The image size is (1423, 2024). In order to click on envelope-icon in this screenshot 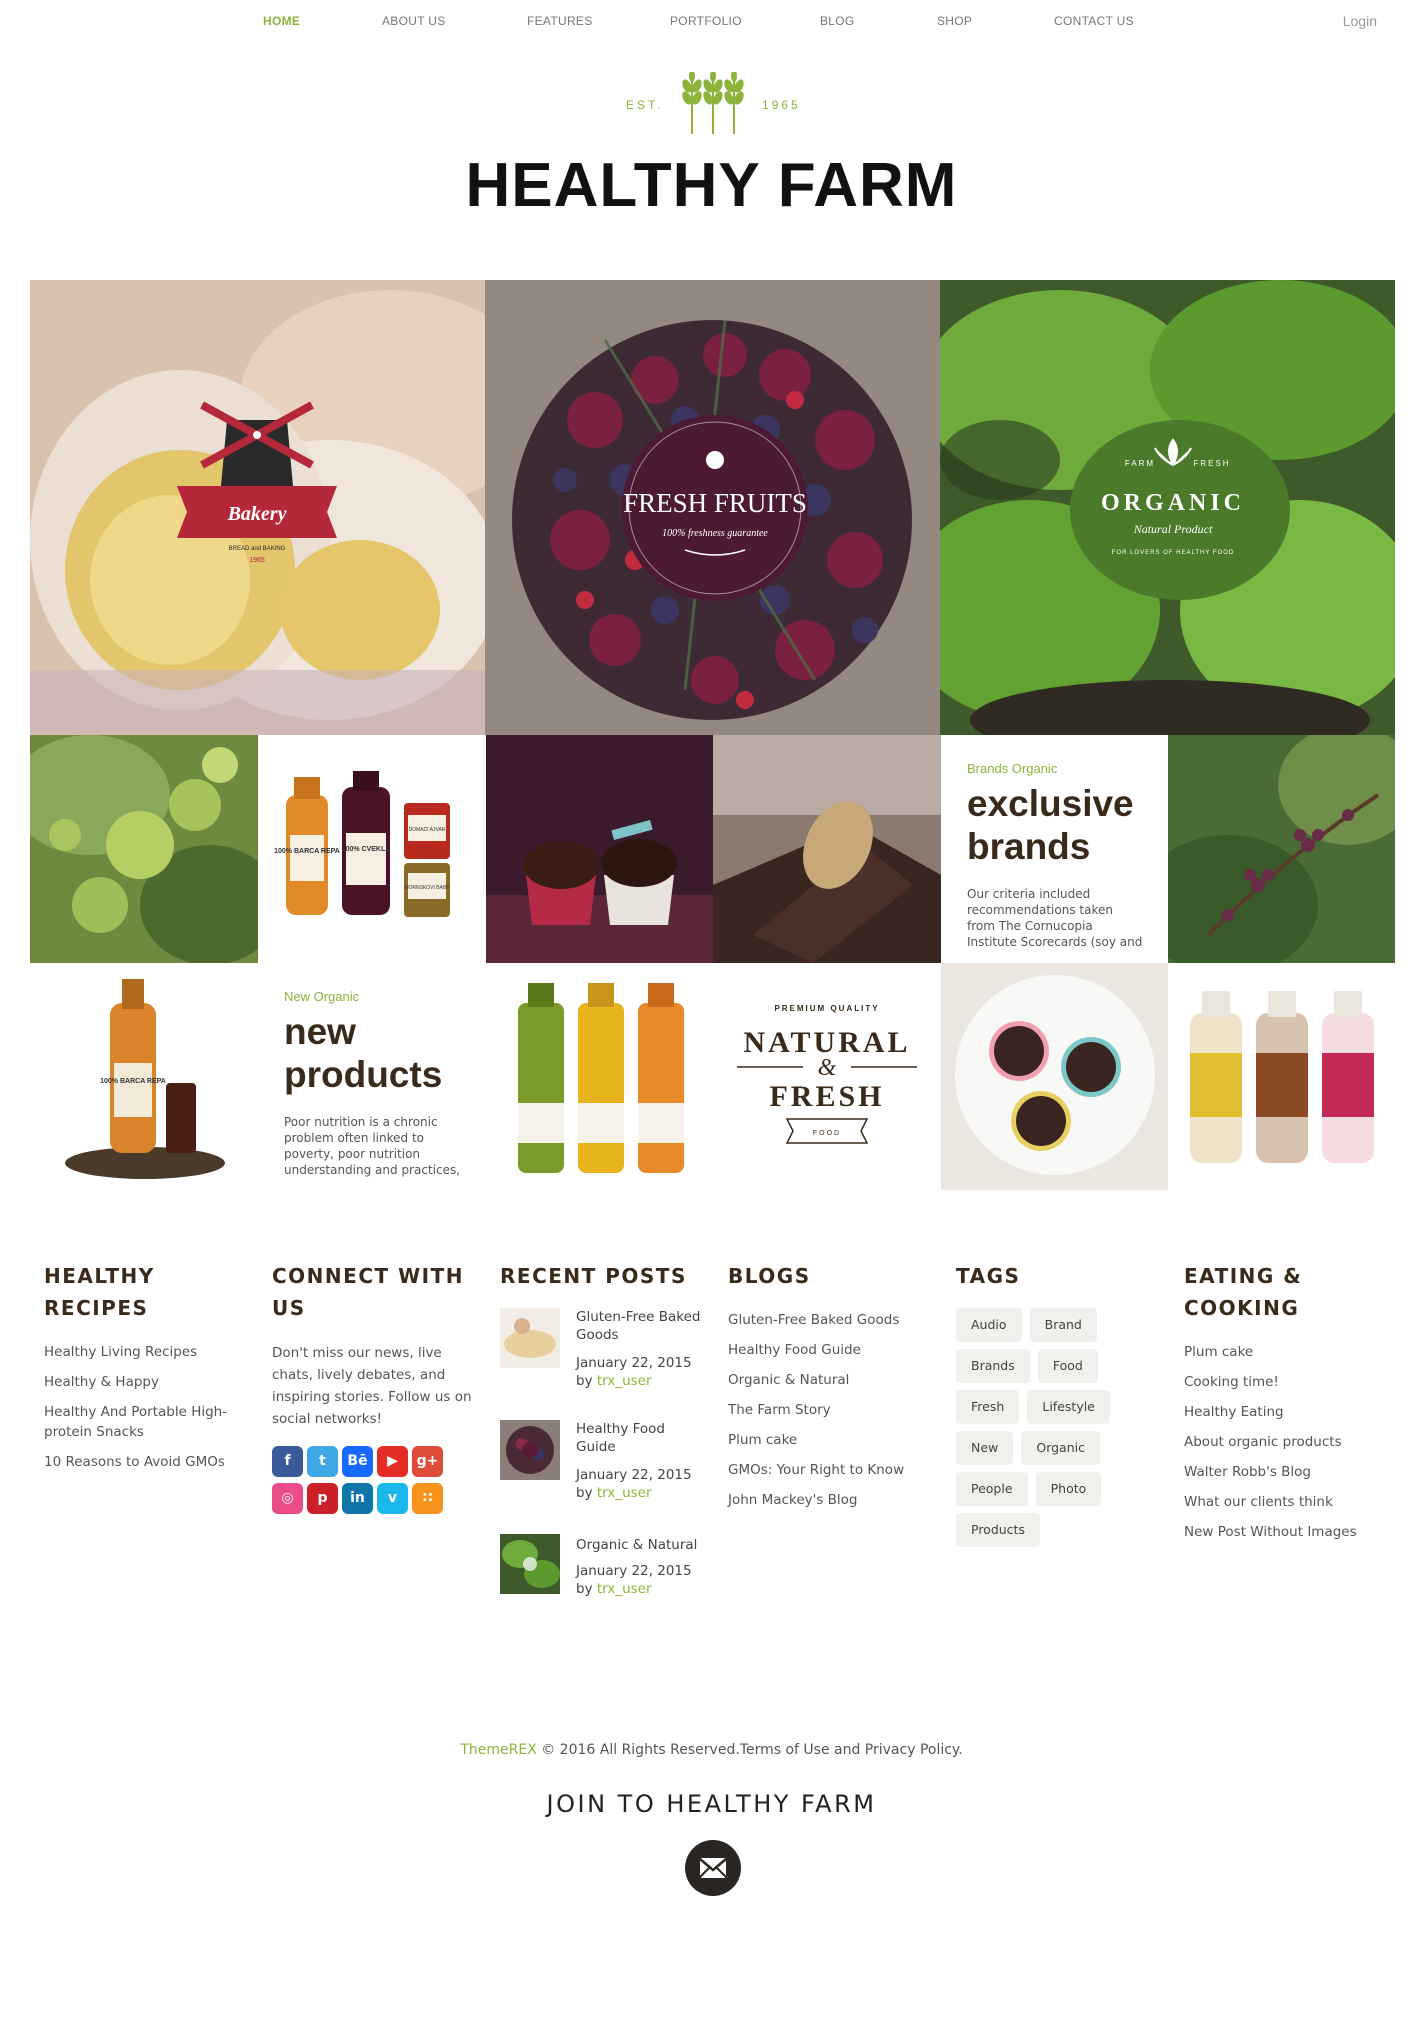, I will do `click(713, 1868)`.